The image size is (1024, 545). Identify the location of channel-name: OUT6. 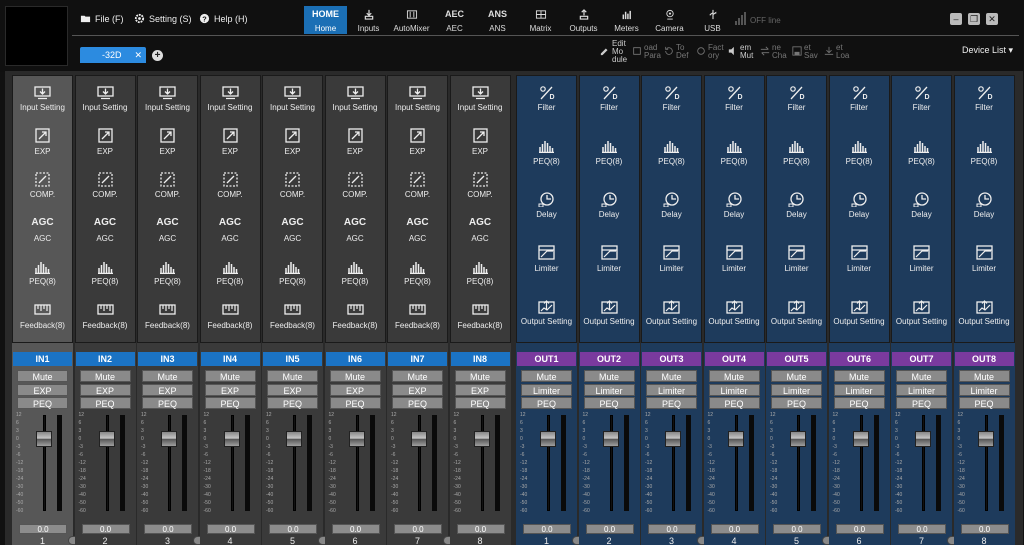
(859, 359).